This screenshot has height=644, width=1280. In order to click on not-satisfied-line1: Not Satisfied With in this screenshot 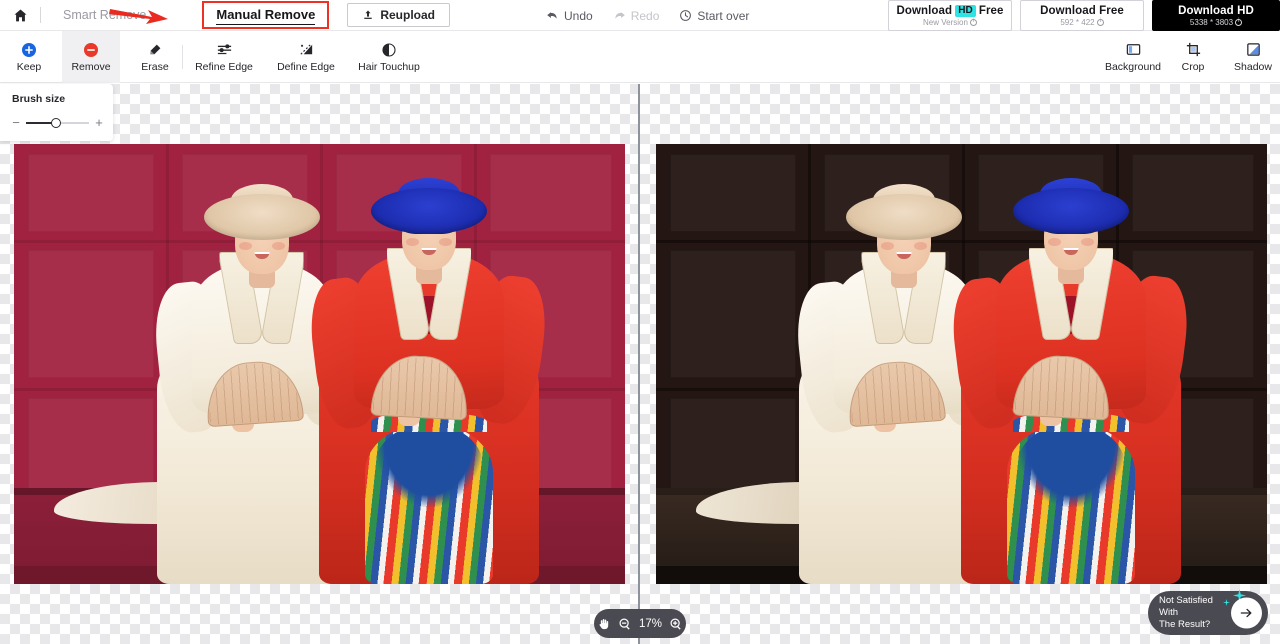, I will do `click(1186, 606)`.